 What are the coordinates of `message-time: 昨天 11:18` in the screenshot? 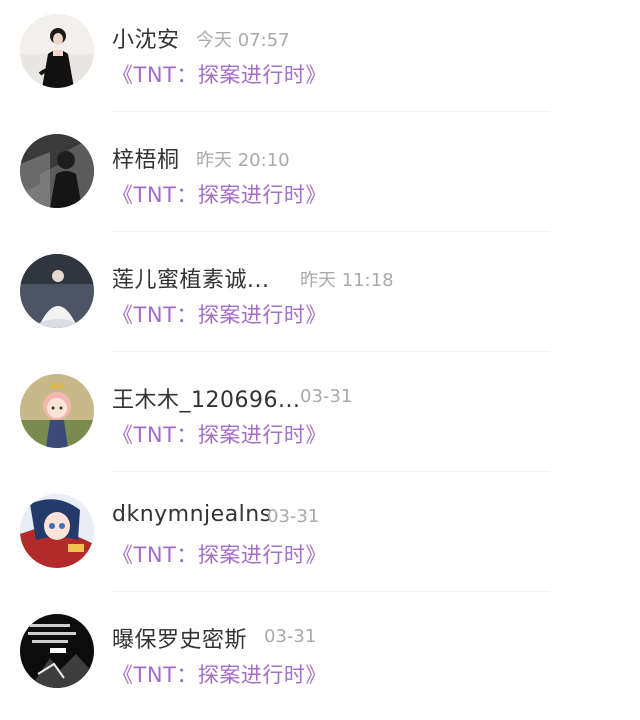 It's located at (347, 280).